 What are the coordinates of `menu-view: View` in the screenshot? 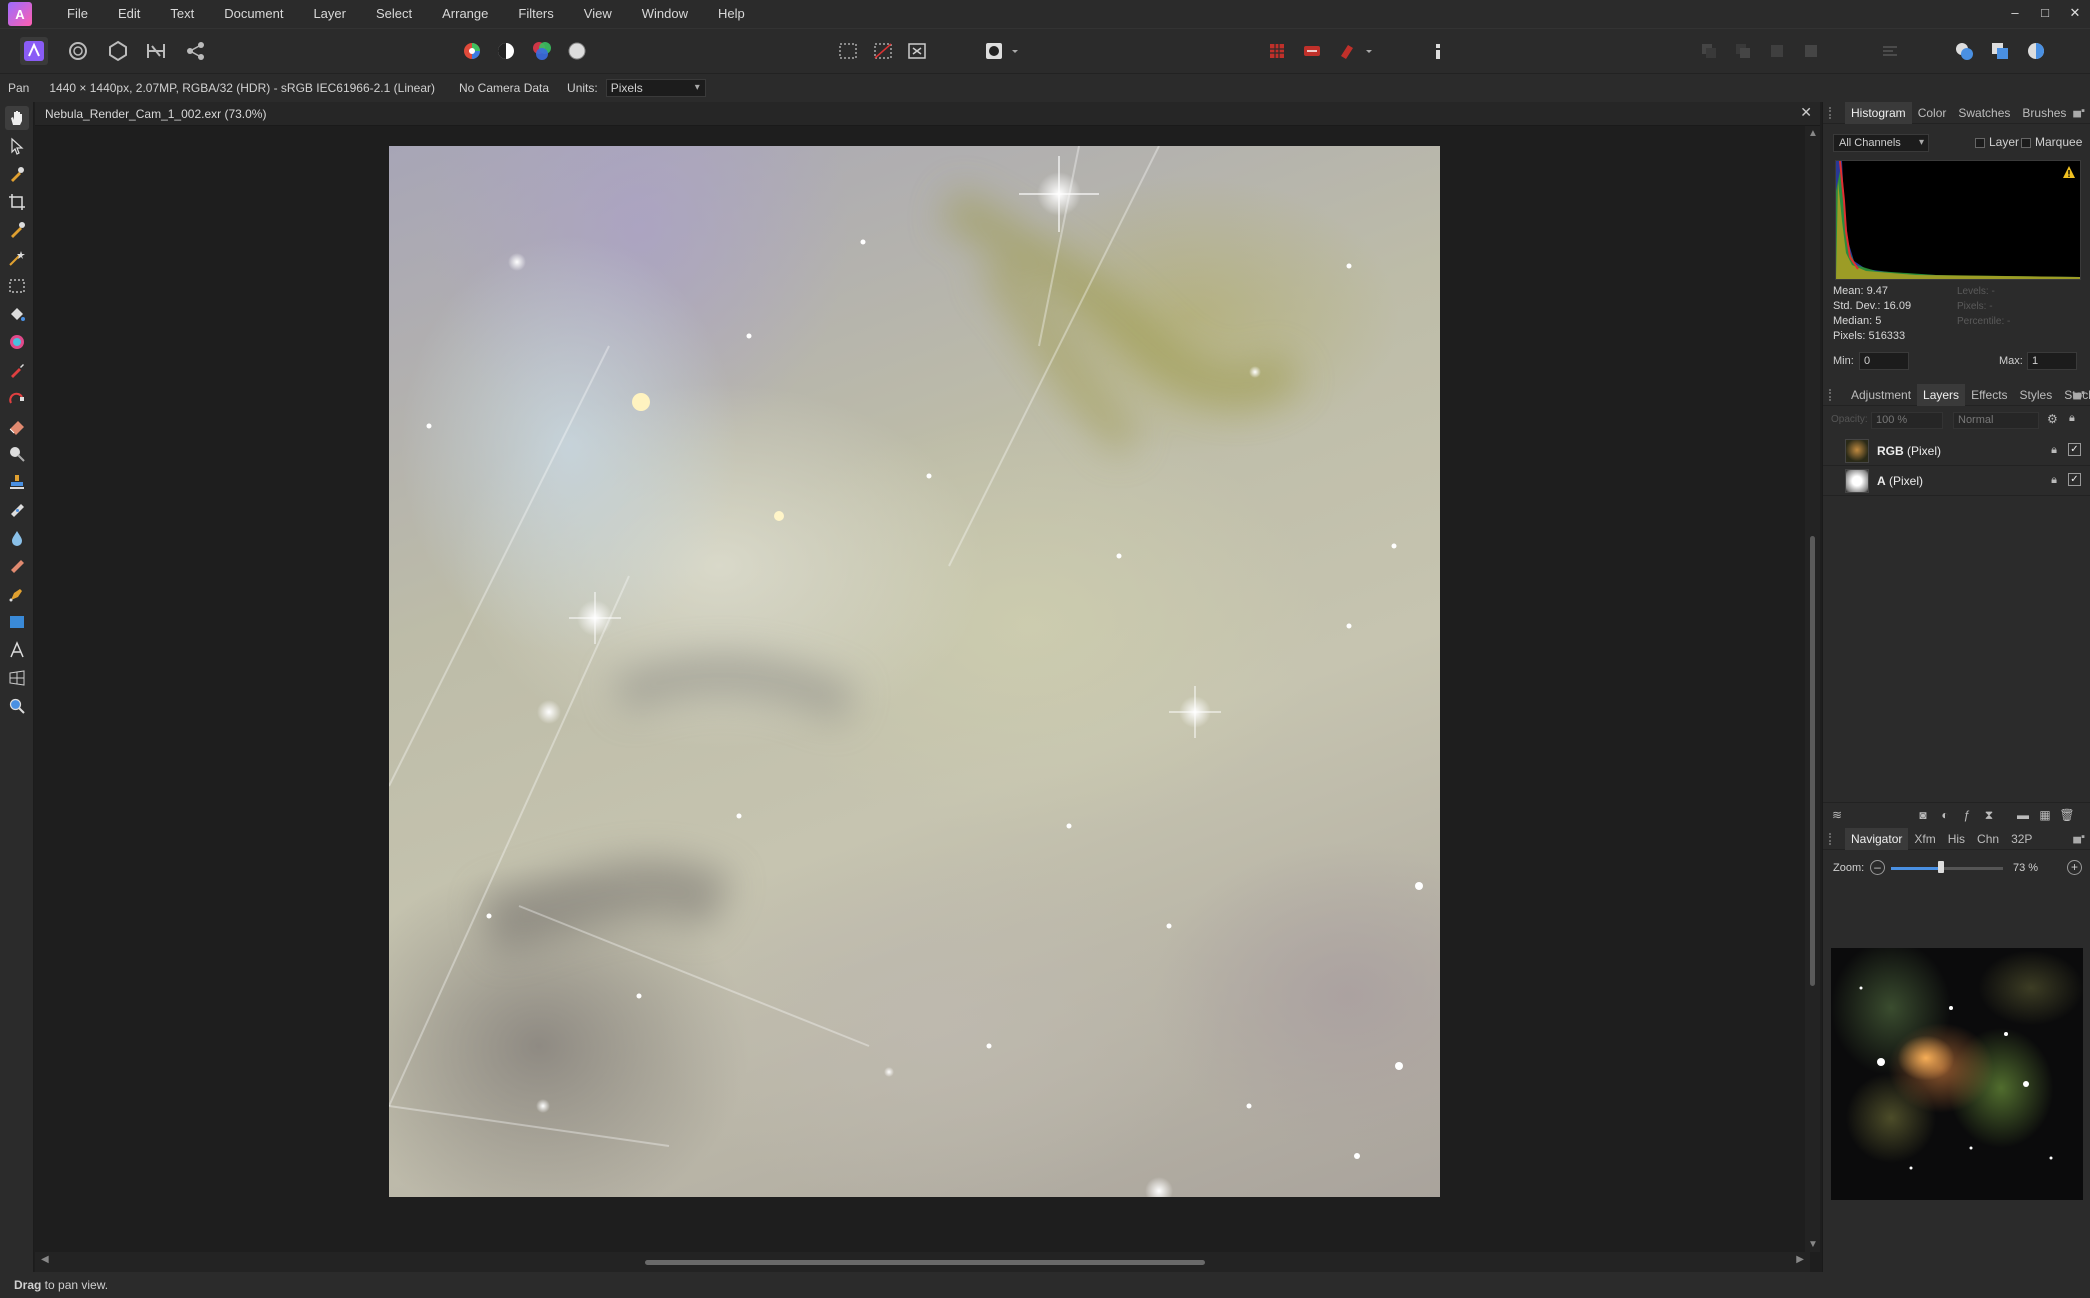 It's located at (598, 14).